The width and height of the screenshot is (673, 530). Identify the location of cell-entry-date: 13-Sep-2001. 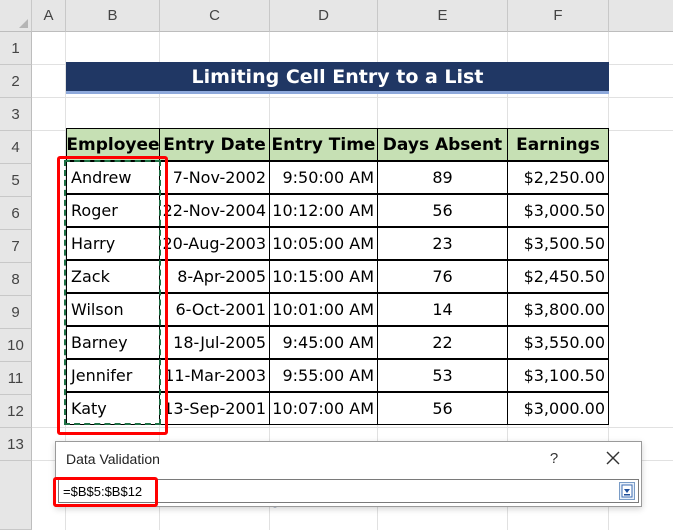
(214, 408).